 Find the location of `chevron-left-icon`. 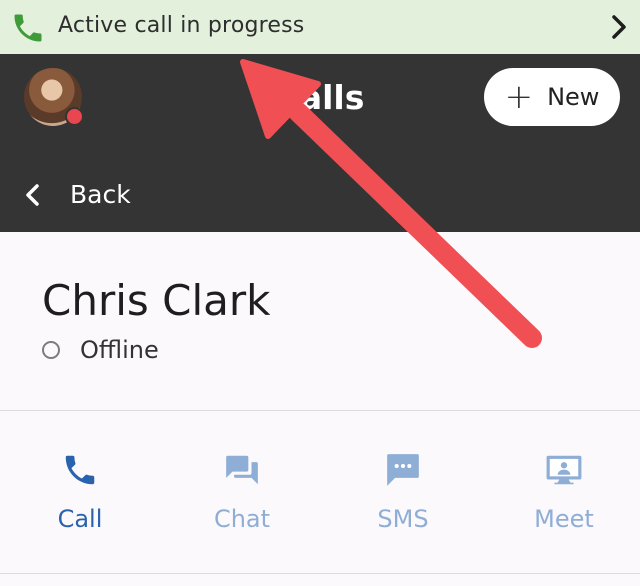

chevron-left-icon is located at coordinates (32, 194).